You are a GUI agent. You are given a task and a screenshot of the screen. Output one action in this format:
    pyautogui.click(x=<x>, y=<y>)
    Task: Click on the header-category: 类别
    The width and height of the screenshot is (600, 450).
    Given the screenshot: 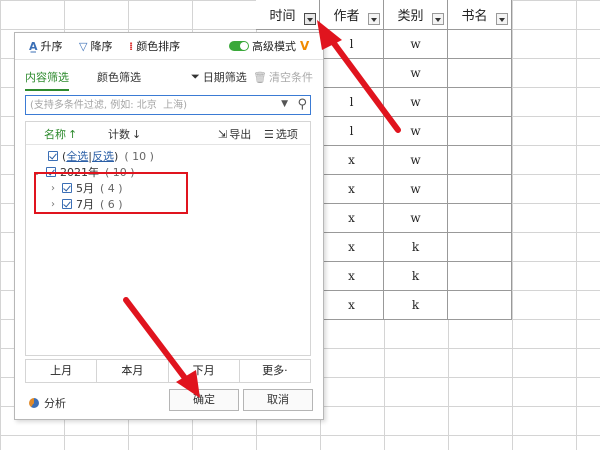 What is the action you would take?
    pyautogui.click(x=416, y=15)
    